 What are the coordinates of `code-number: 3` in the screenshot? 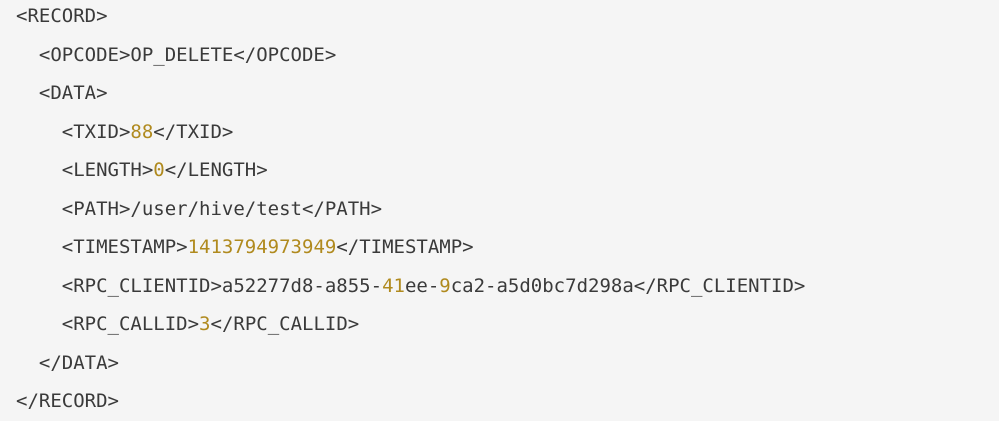 It's located at (205, 324).